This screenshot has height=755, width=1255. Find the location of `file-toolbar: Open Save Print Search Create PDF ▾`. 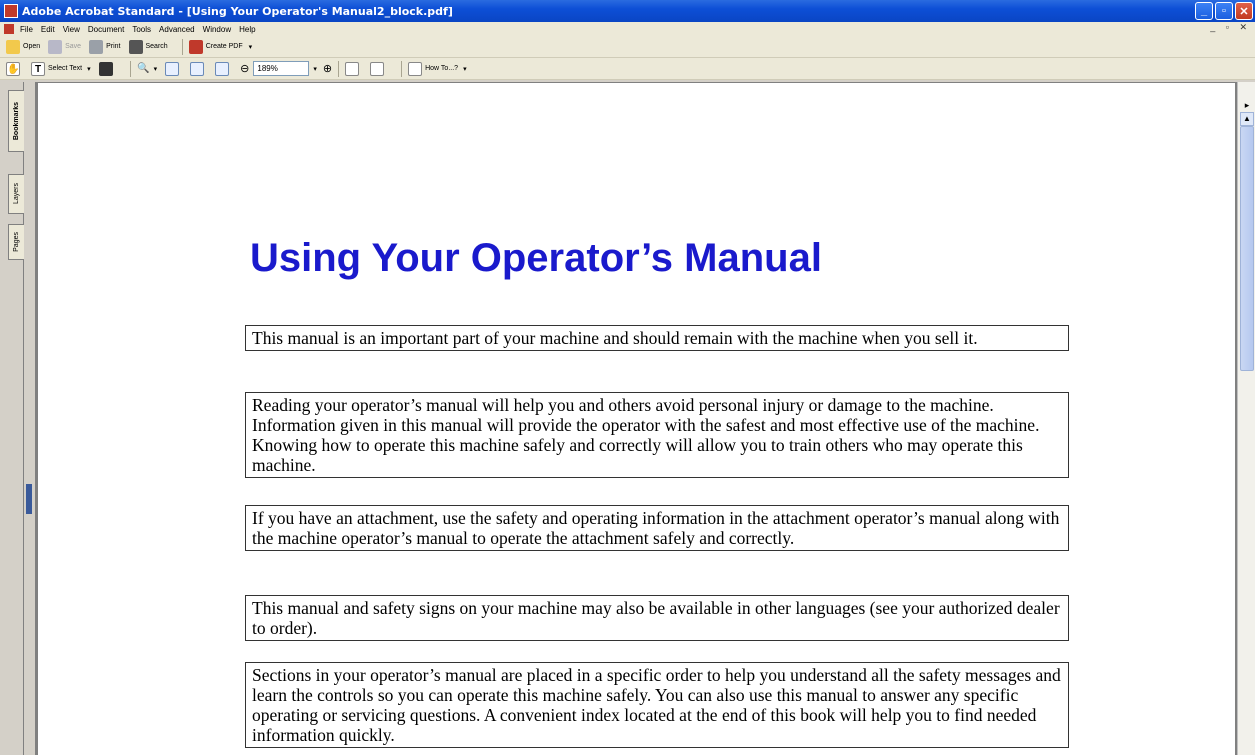

file-toolbar: Open Save Print Search Create PDF ▾ is located at coordinates (627, 47).